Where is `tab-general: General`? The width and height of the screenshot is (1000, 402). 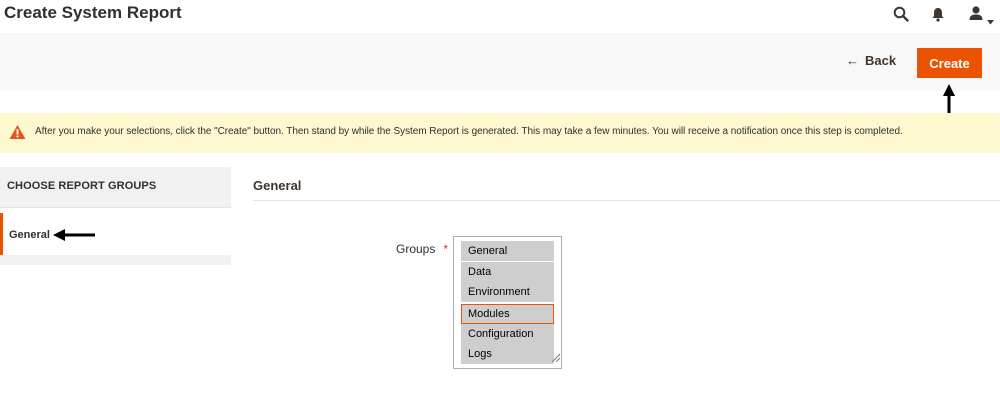
tab-general: General is located at coordinates (115, 234).